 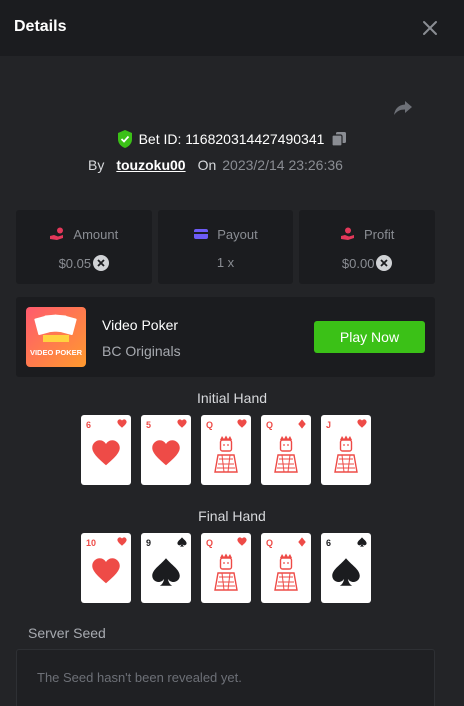 What do you see at coordinates (358, 263) in the screenshot?
I see `profit-value: $0.00` at bounding box center [358, 263].